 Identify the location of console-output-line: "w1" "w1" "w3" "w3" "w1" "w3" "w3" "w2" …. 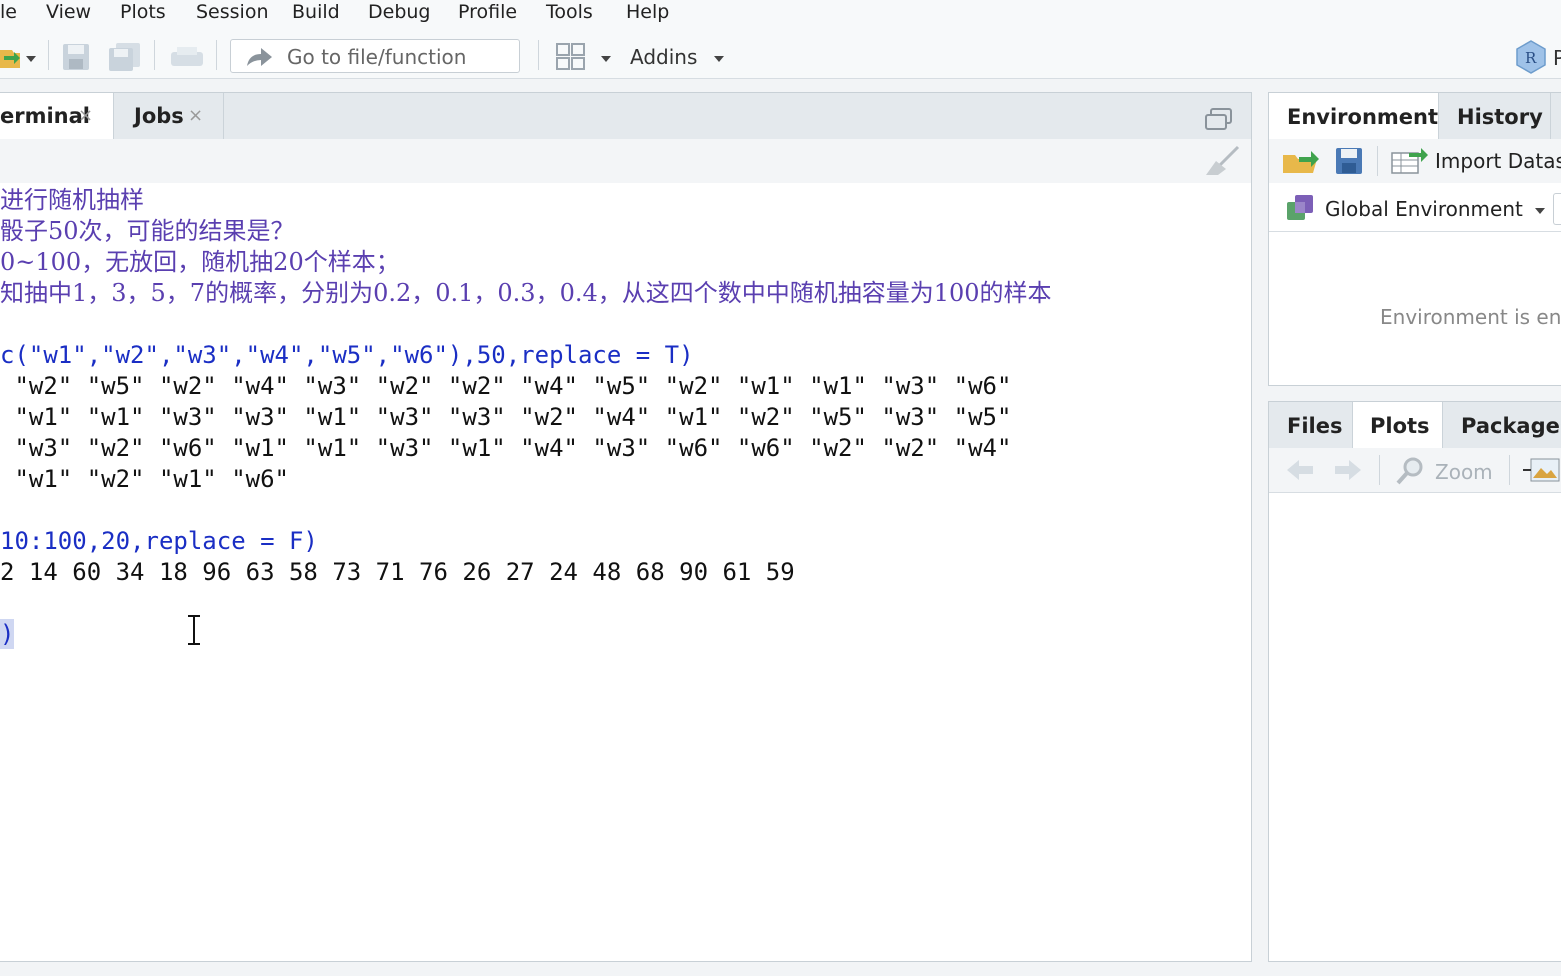
(506, 417).